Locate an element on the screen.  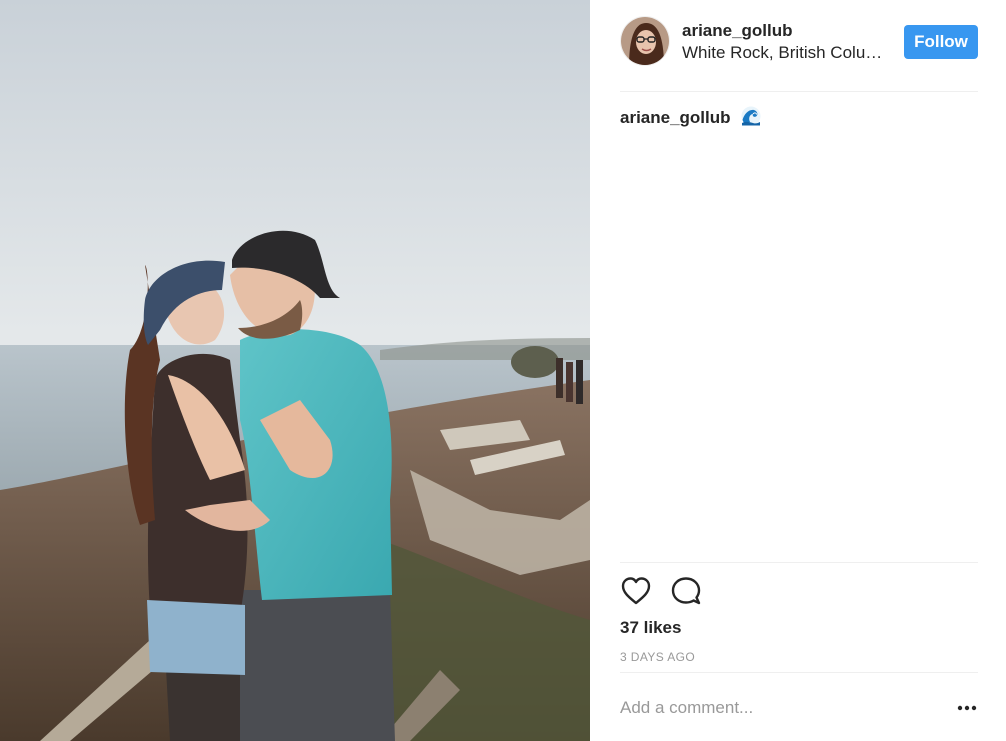
more-options-icon is located at coordinates (967, 708).